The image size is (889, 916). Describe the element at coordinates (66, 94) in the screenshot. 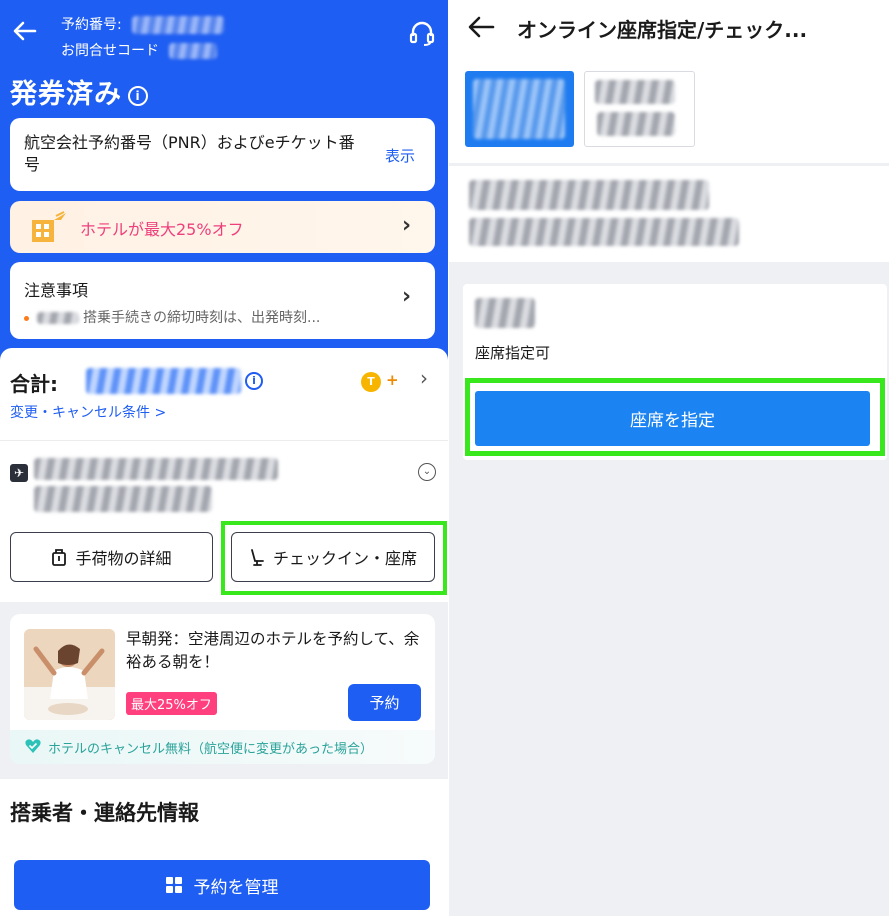

I see `ticket-status-text: 発券済み` at that location.